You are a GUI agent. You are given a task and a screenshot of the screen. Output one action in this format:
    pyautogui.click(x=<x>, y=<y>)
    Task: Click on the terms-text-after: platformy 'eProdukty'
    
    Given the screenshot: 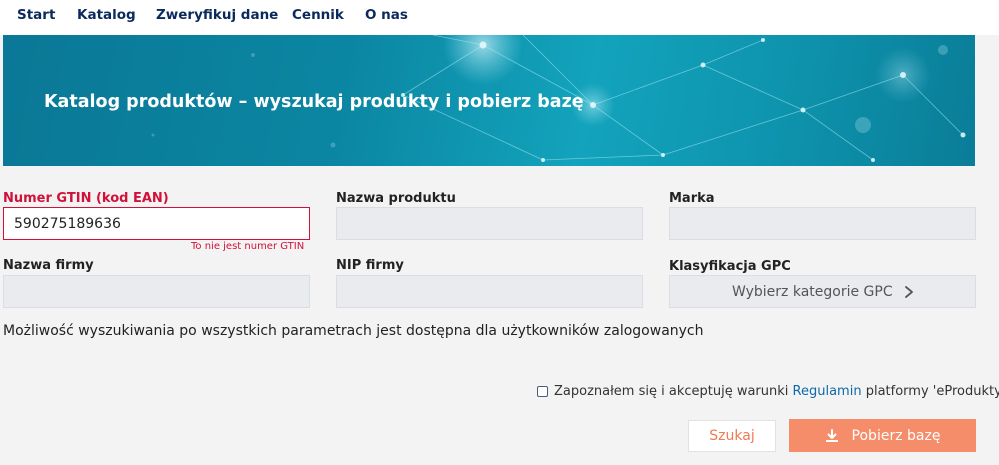 What is the action you would take?
    pyautogui.click(x=932, y=391)
    